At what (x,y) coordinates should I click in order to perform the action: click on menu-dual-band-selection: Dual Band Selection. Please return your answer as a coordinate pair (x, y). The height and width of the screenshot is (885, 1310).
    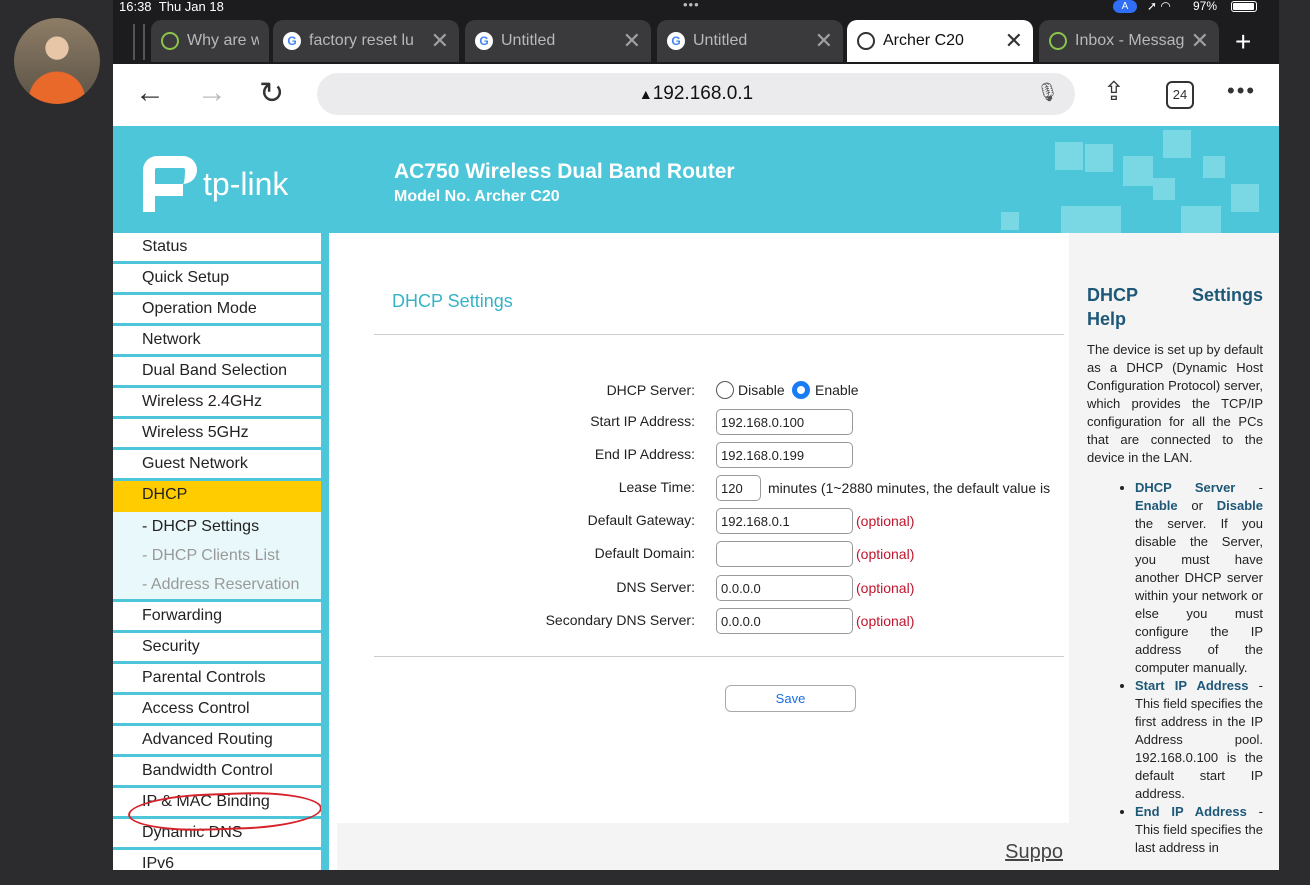
    Looking at the image, I should click on (221, 372).